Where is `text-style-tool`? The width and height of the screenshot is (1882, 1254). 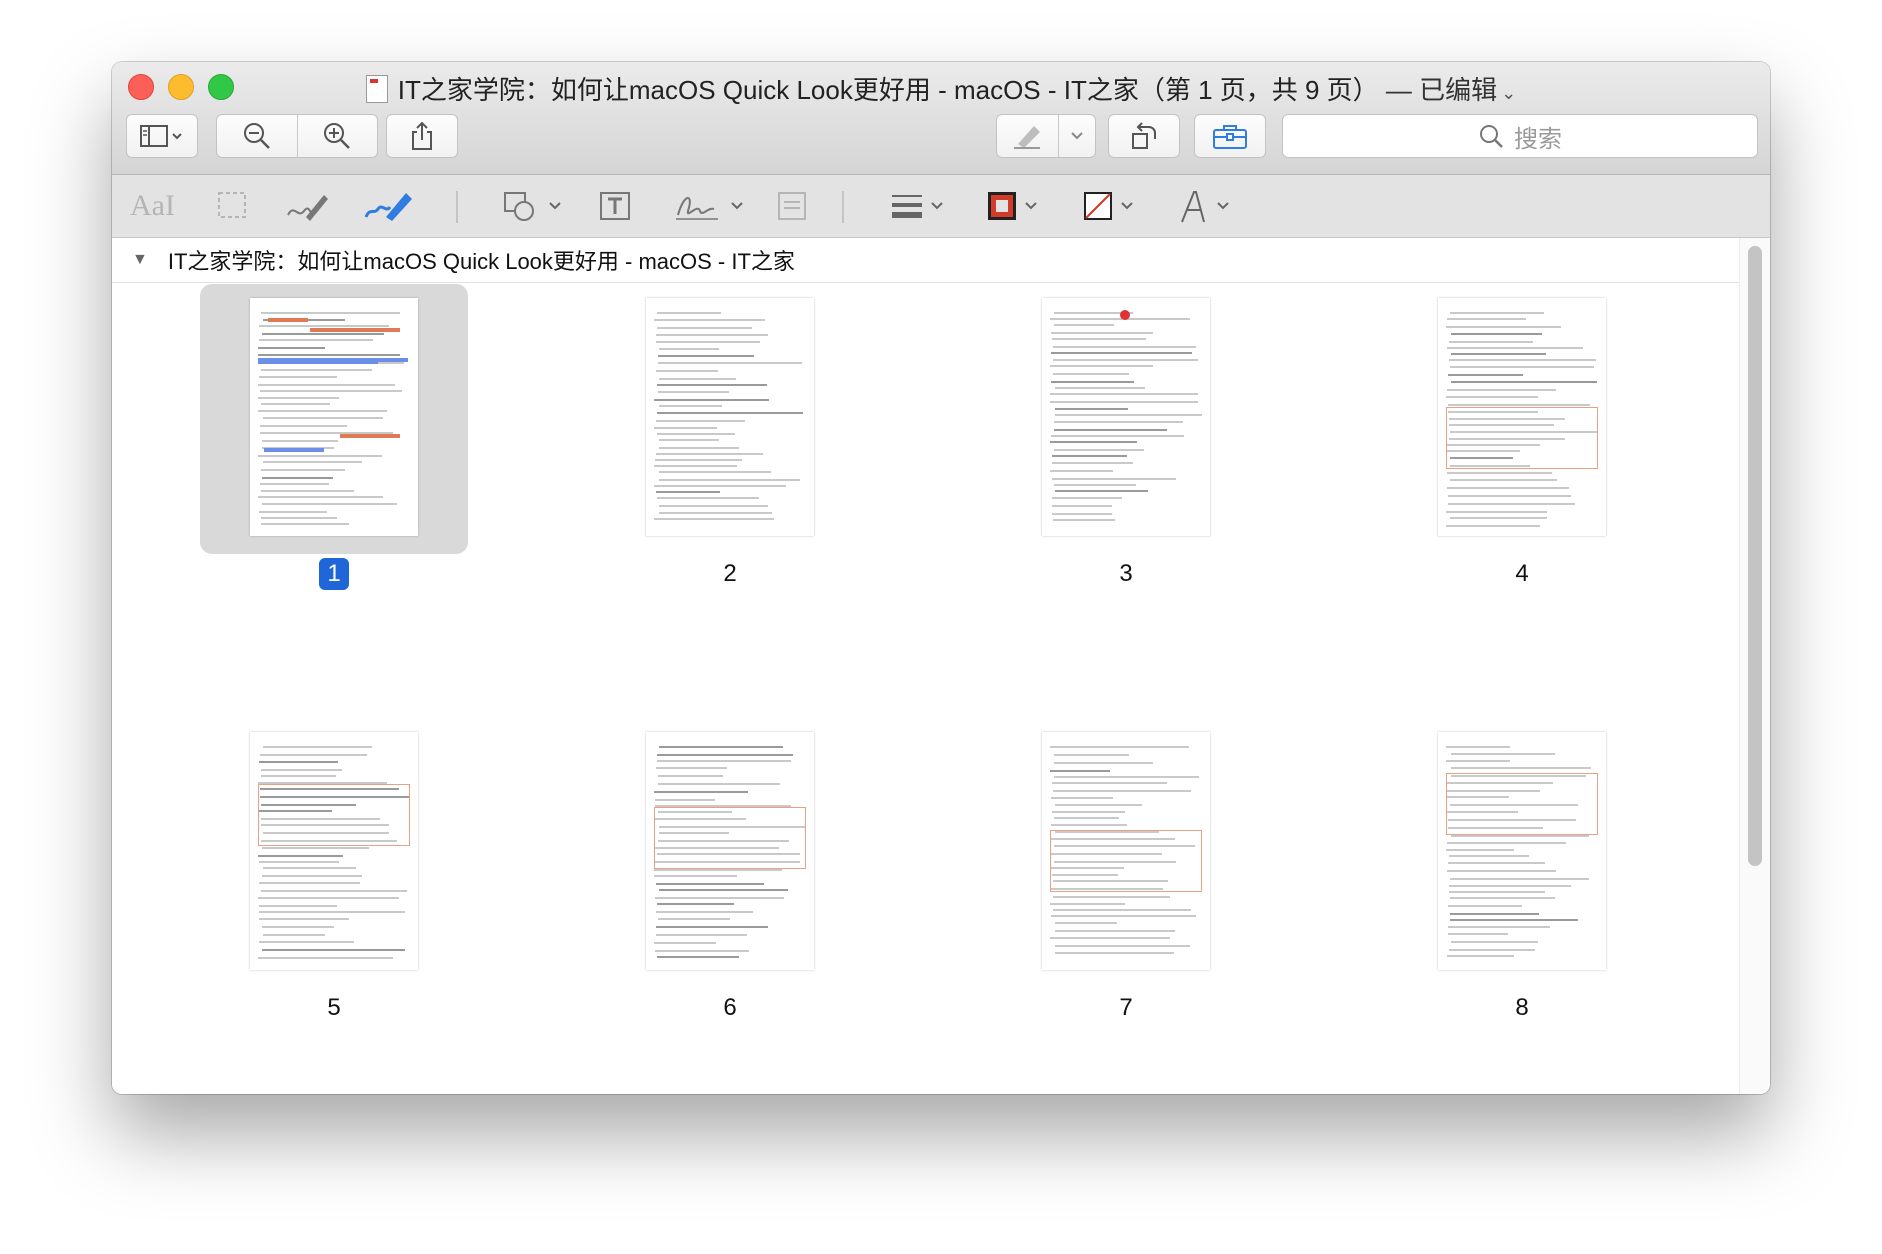
text-style-tool is located at coordinates (1204, 206).